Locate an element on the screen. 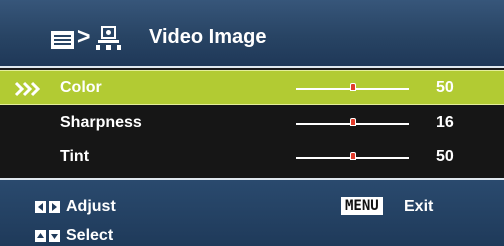  menu-list-icon is located at coordinates (62, 40).